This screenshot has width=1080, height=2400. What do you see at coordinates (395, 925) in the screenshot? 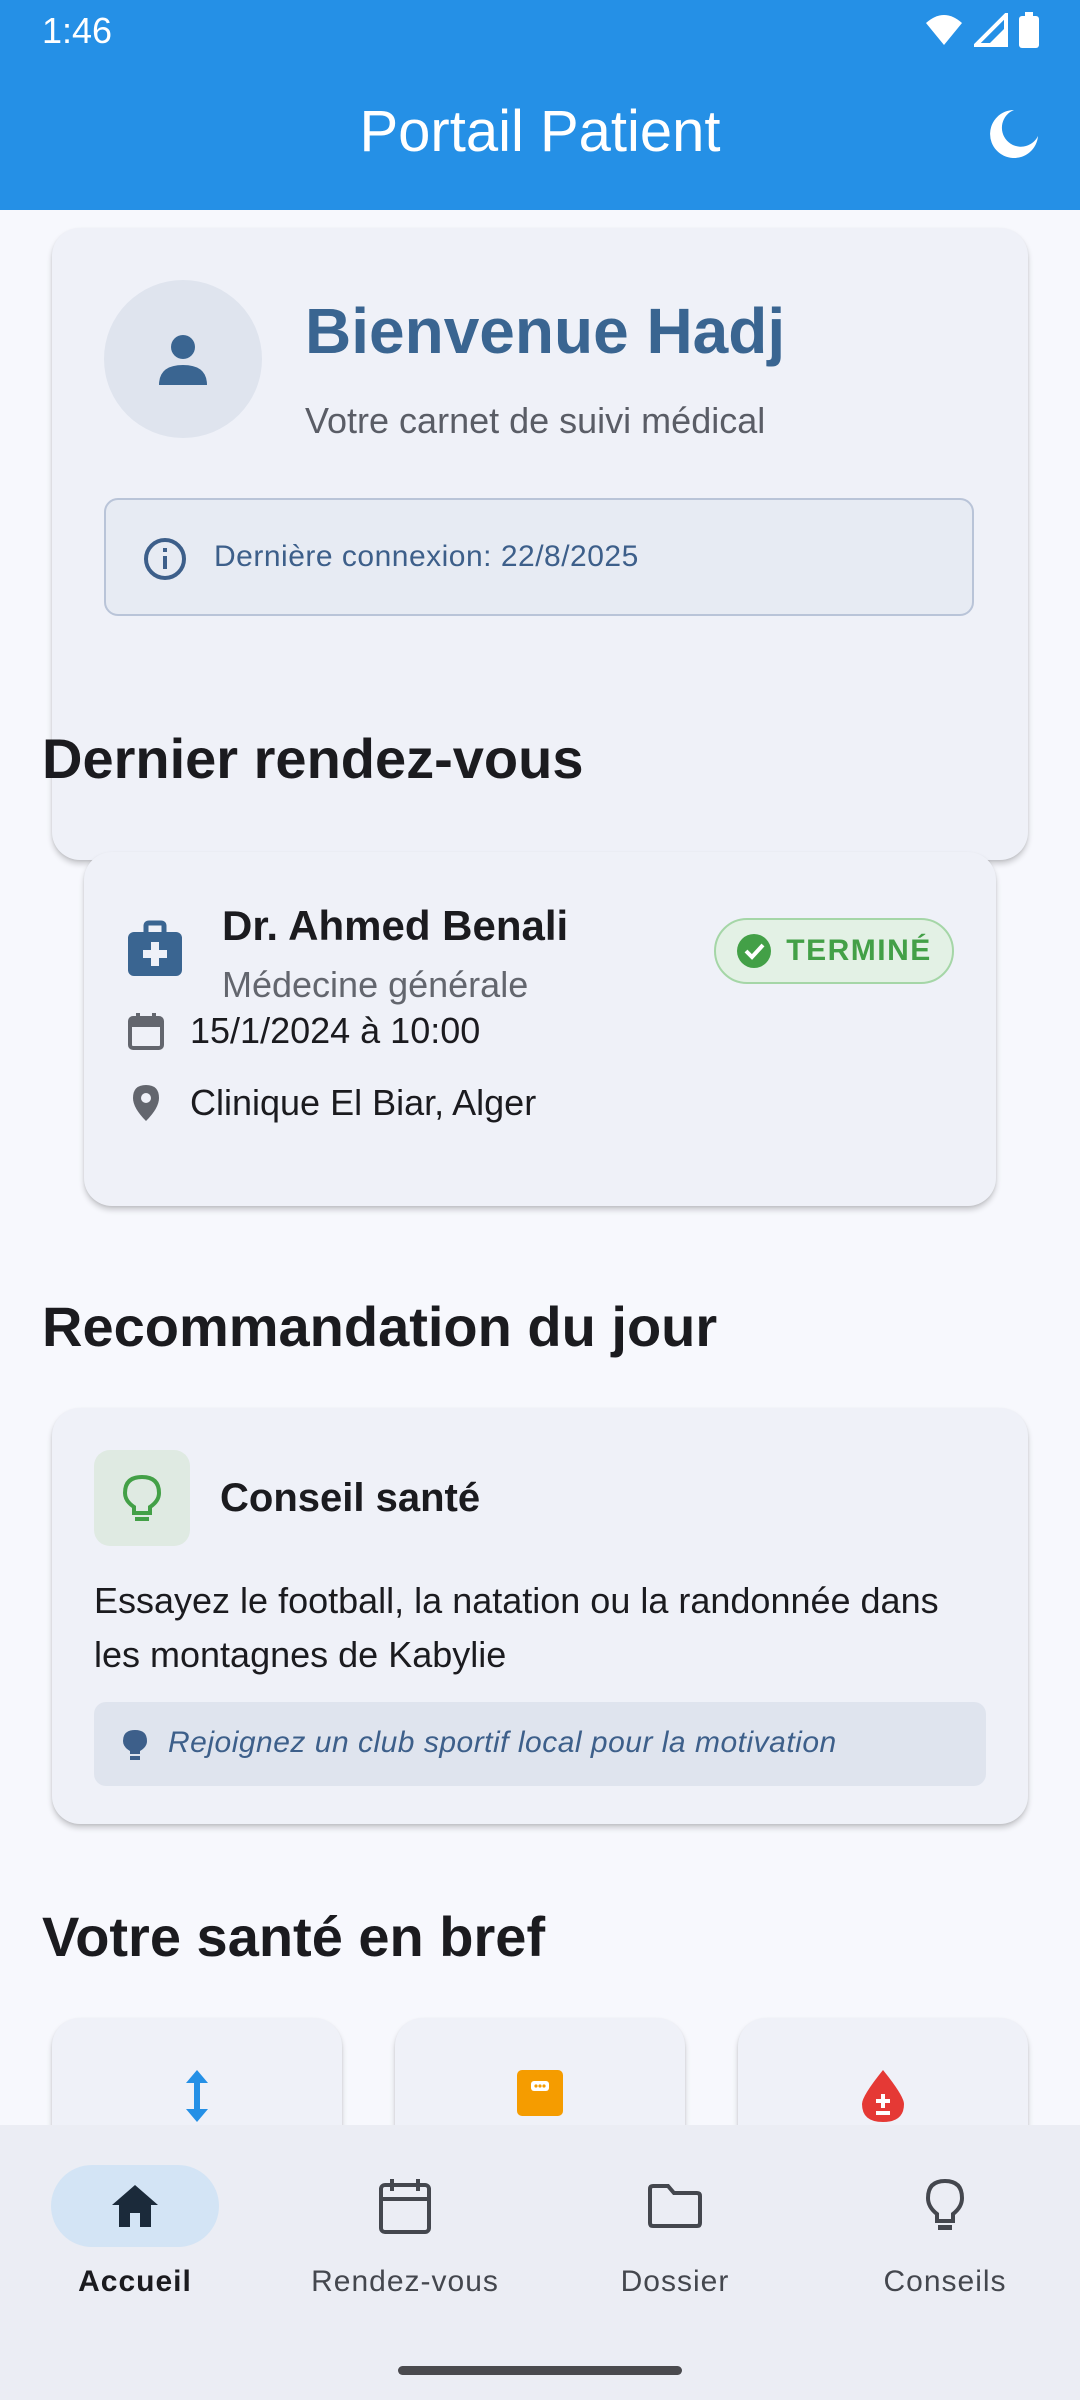
I see `doctor-name: Dr. Ahmed Benali` at bounding box center [395, 925].